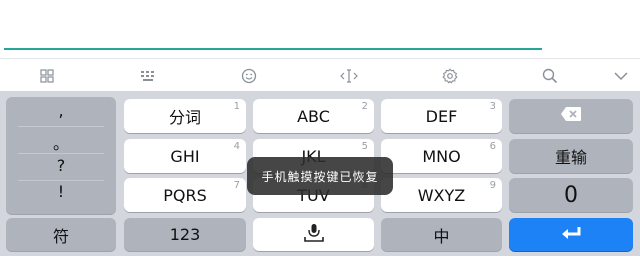 The height and width of the screenshot is (256, 640). Describe the element at coordinates (236, 185) in the screenshot. I see `key-number: 7` at that location.